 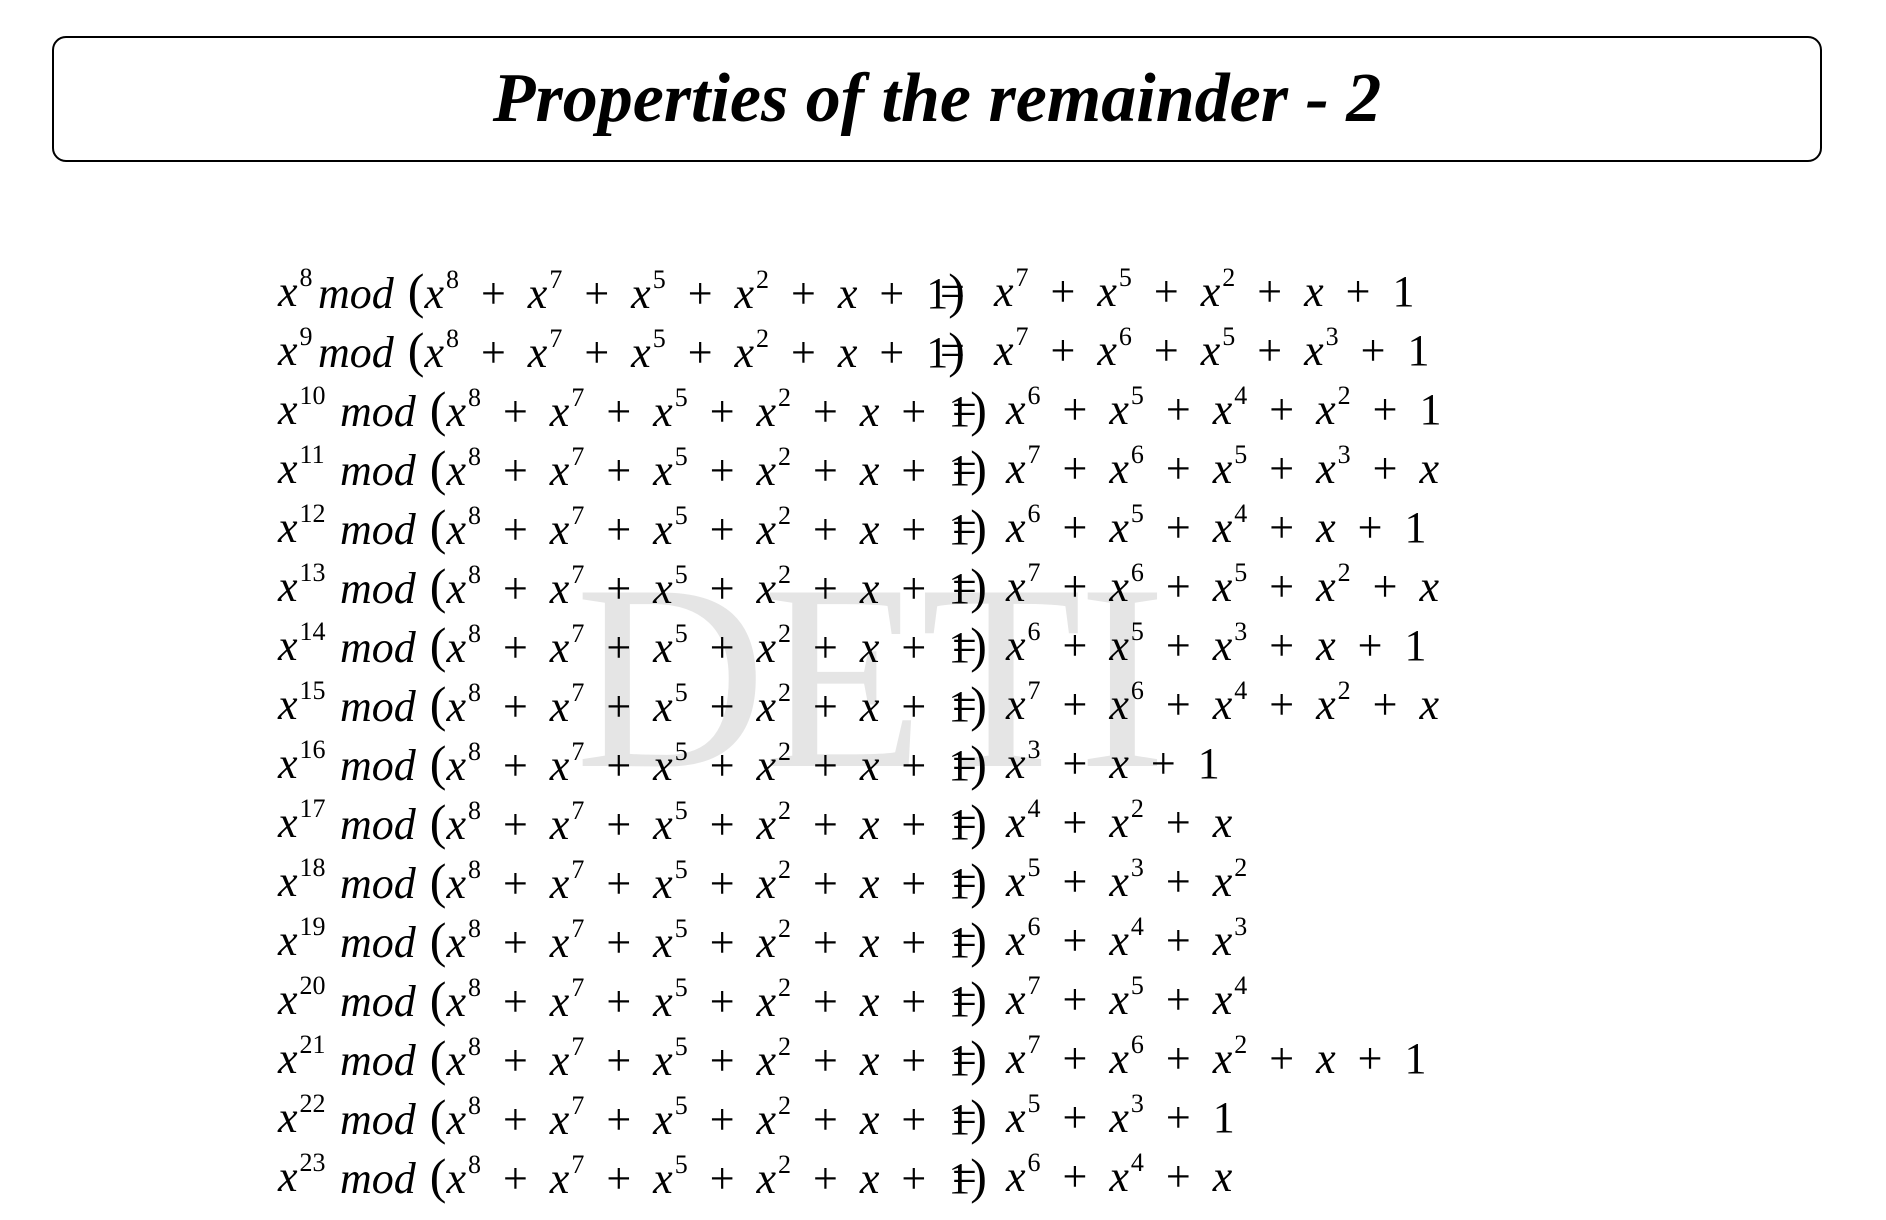 What do you see at coordinates (312, 1162) in the screenshot?
I see `exponent: 23` at bounding box center [312, 1162].